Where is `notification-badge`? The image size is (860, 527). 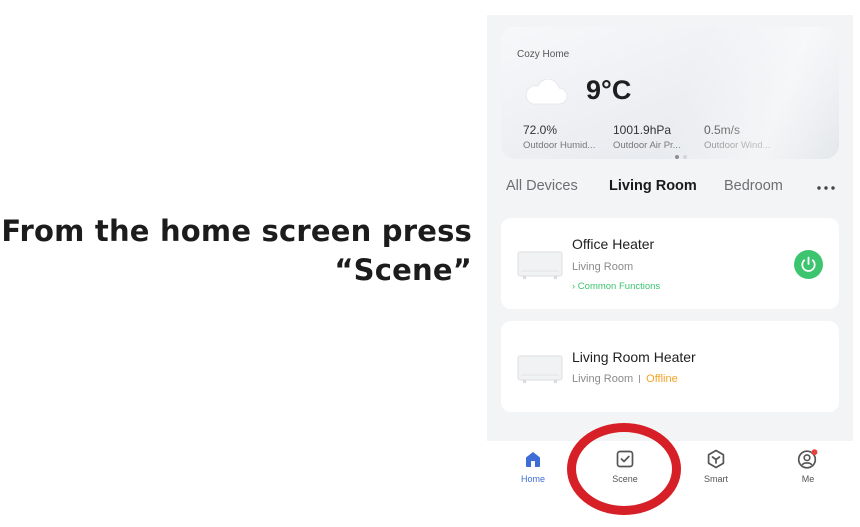
notification-badge is located at coordinates (814, 452).